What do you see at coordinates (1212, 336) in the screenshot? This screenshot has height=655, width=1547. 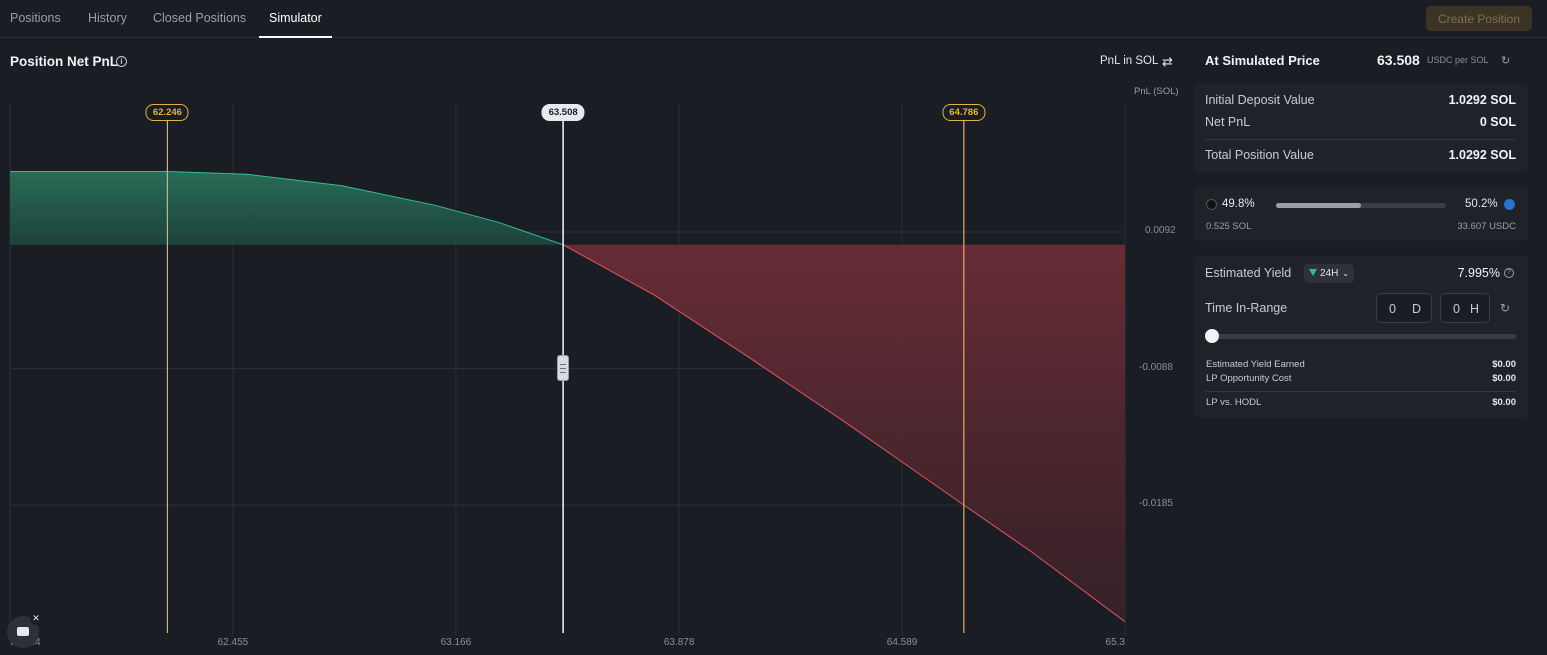 I see `time-slider-knob` at bounding box center [1212, 336].